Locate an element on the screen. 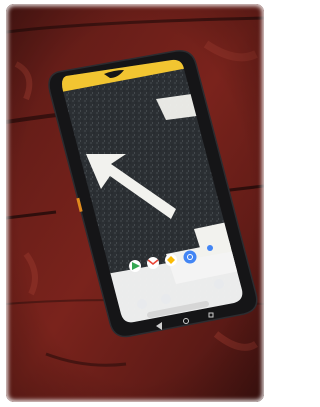 Image resolution: width=320 pixels, height=407 pixels. phone-icon is located at coordinates (142, 304).